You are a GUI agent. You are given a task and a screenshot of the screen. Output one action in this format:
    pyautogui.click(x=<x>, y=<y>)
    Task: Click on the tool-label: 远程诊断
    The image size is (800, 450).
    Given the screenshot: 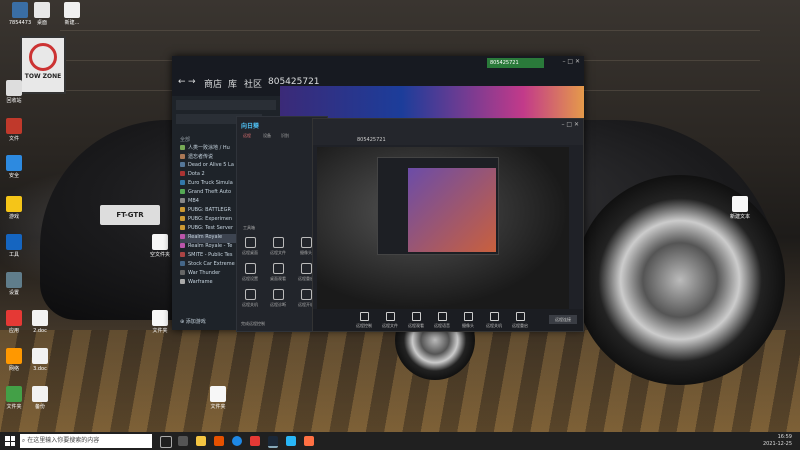 What is the action you would take?
    pyautogui.click(x=278, y=304)
    